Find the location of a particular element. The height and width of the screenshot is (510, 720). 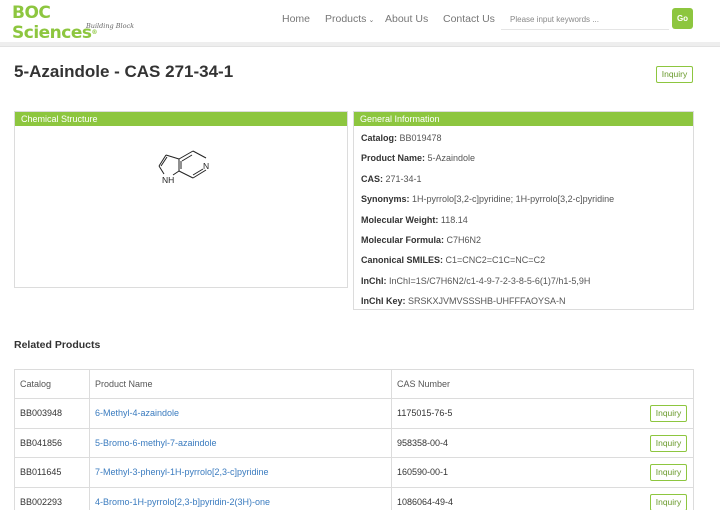

info-value: 5-Azaindole is located at coordinates (451, 158).